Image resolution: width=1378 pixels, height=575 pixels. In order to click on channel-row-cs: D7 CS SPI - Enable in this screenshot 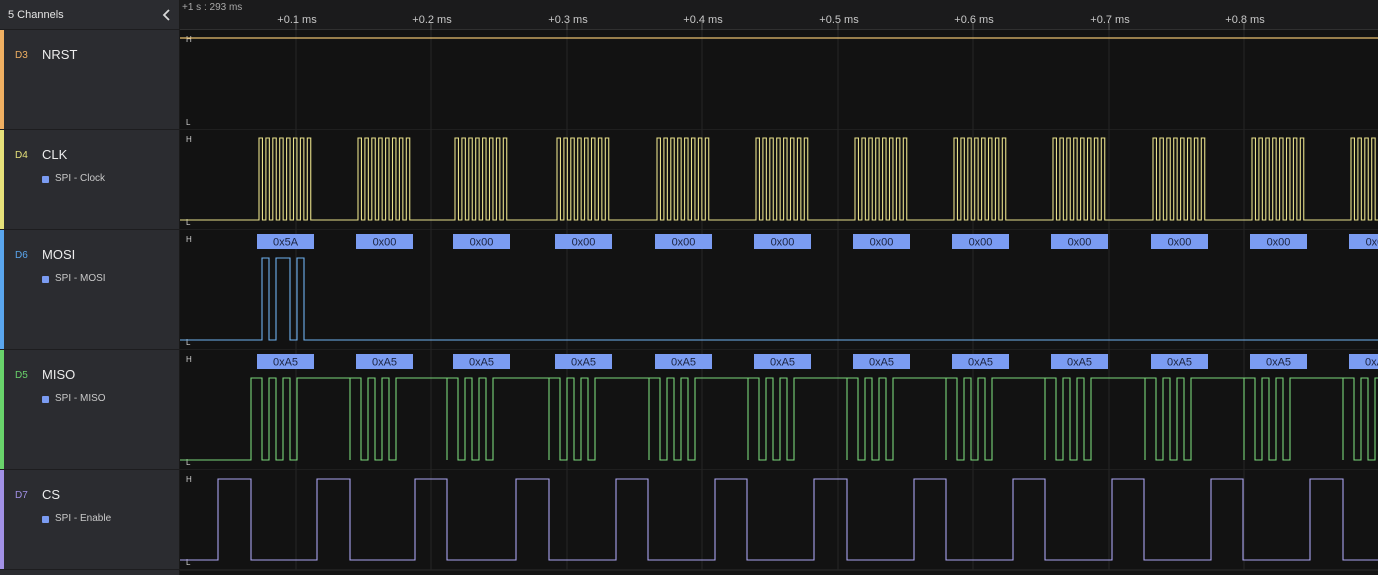, I will do `click(90, 520)`.